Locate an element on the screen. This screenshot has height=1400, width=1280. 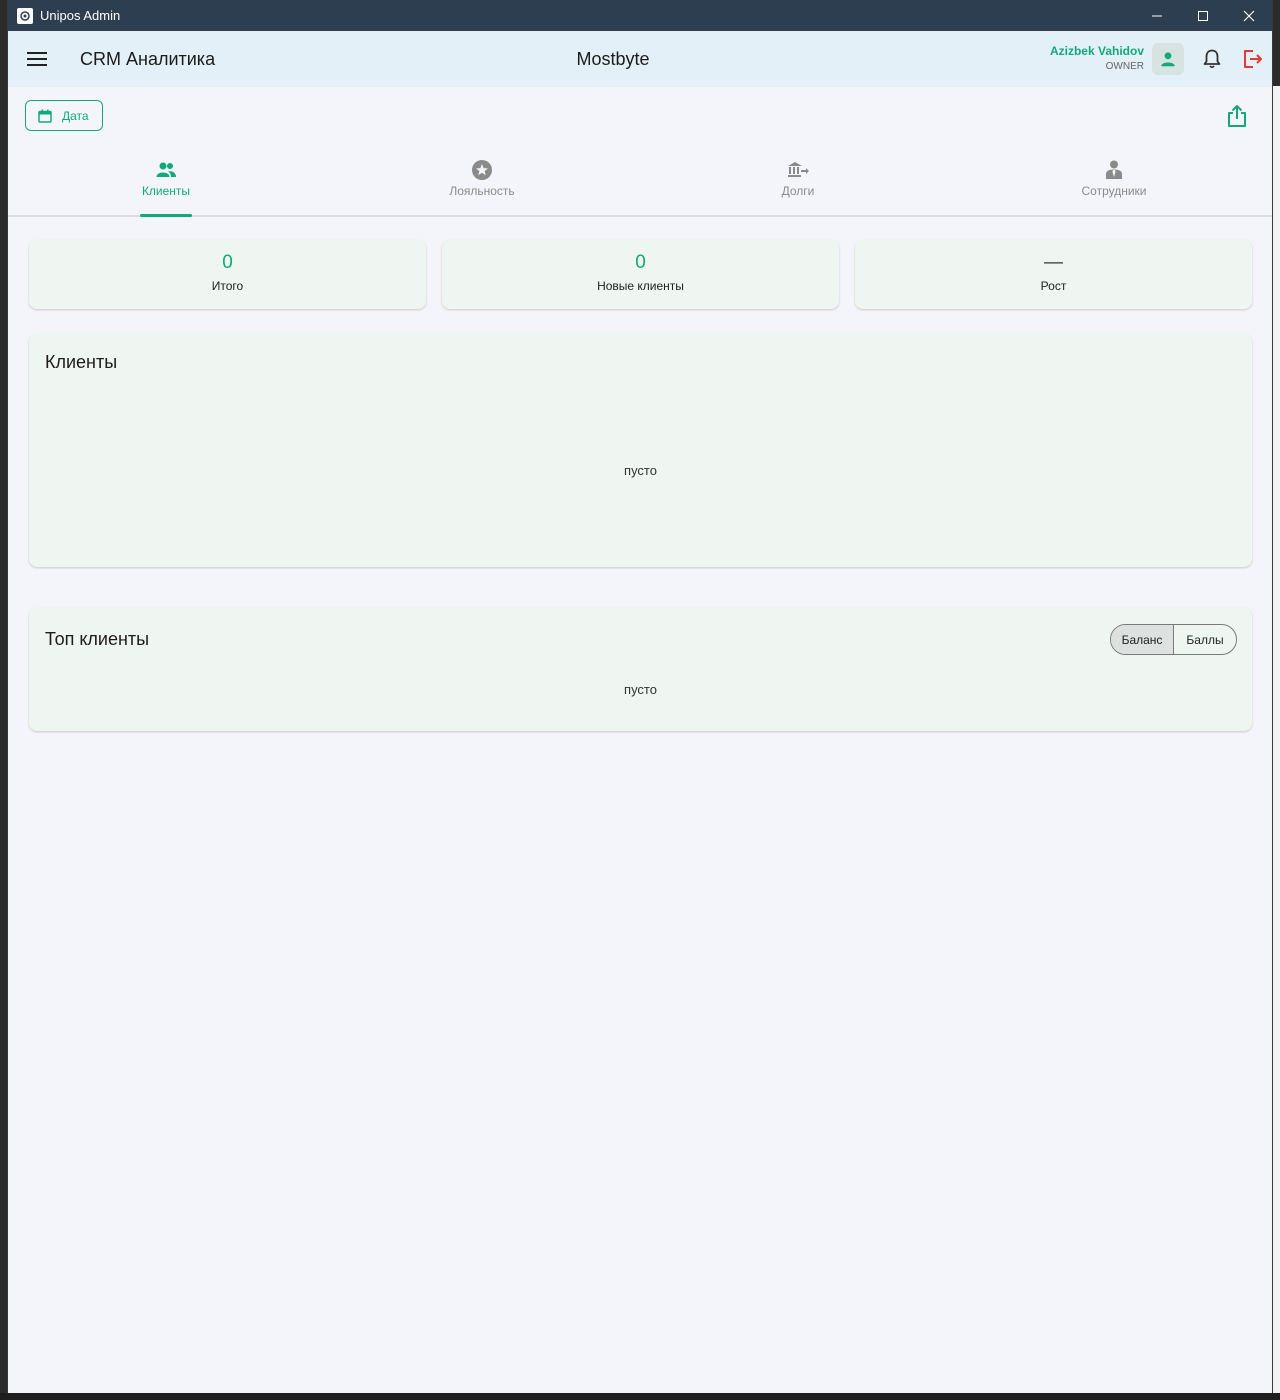
stat-label: Итого is located at coordinates (227, 286).